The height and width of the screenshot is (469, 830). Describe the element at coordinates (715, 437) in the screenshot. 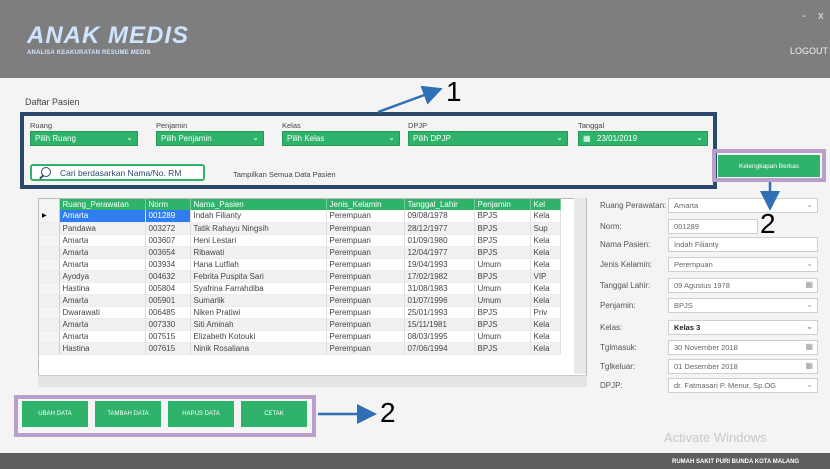

I see `windows-activation-watermark: Activate Windows` at that location.